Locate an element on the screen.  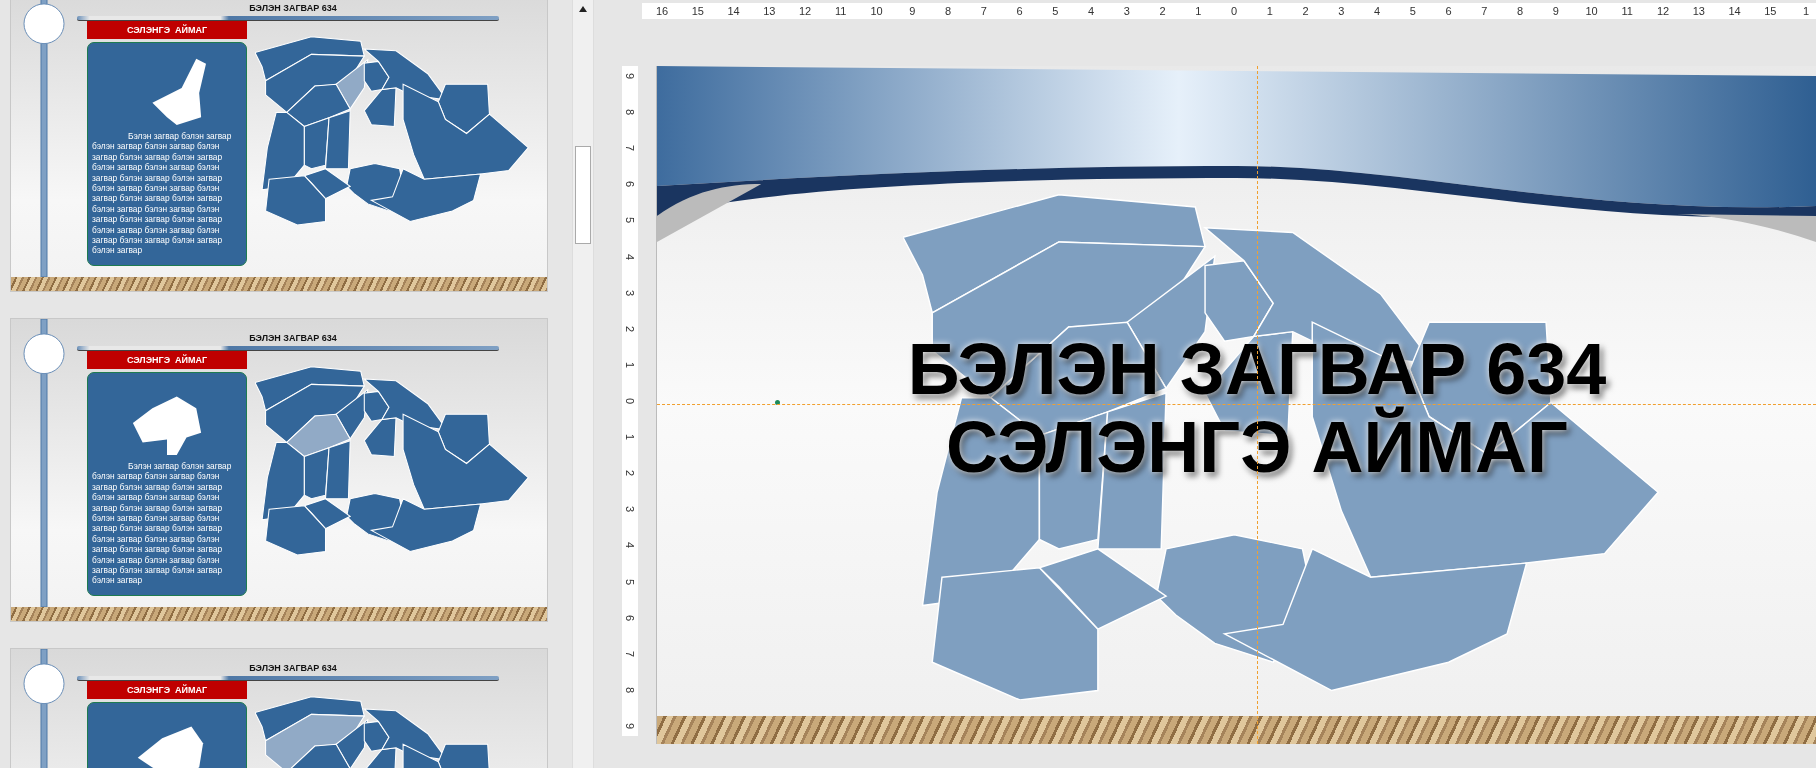
selection-dot-icon is located at coordinates (777, 402).